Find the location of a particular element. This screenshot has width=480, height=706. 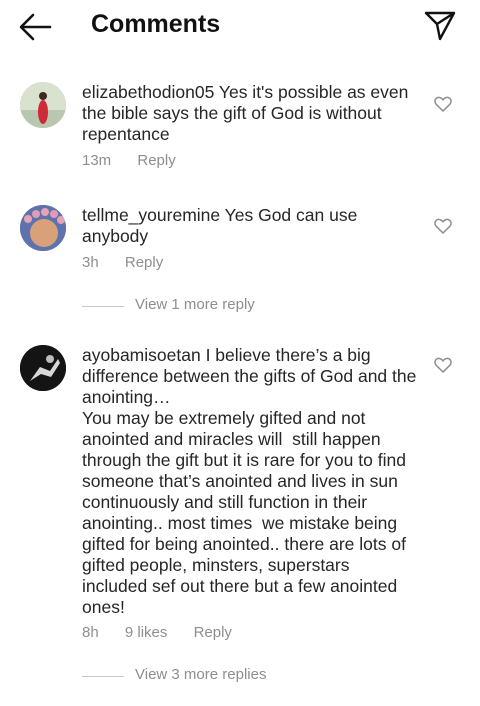

view-more-replies-label: View 3 more replies is located at coordinates (200, 674).